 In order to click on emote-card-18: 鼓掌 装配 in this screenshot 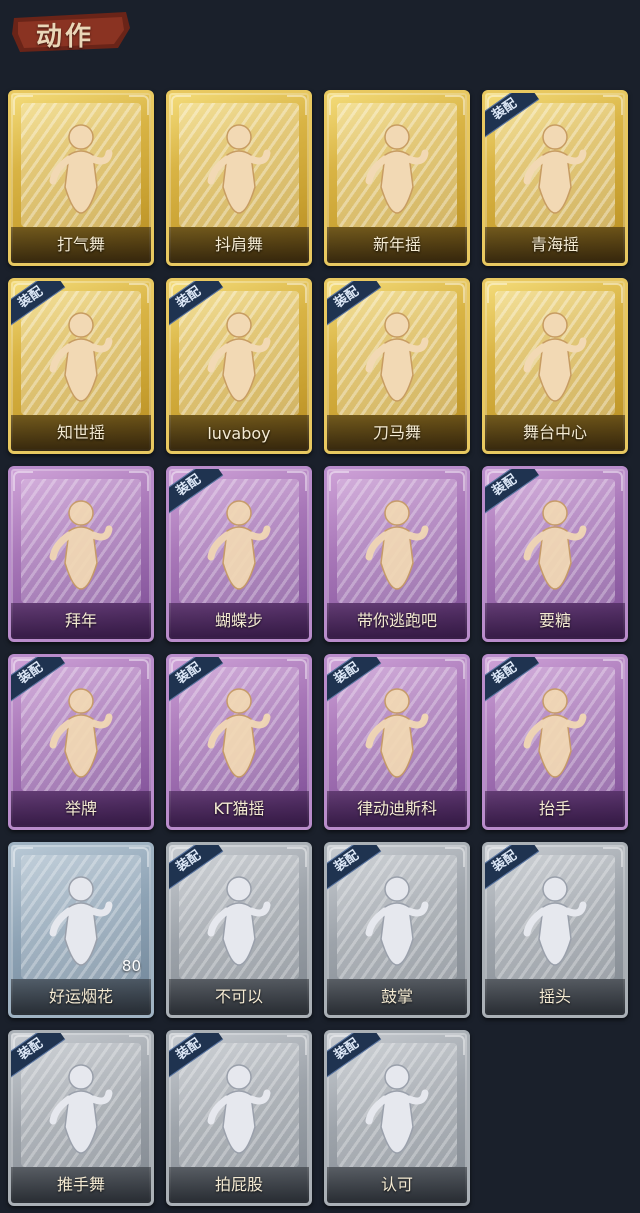, I will do `click(397, 930)`.